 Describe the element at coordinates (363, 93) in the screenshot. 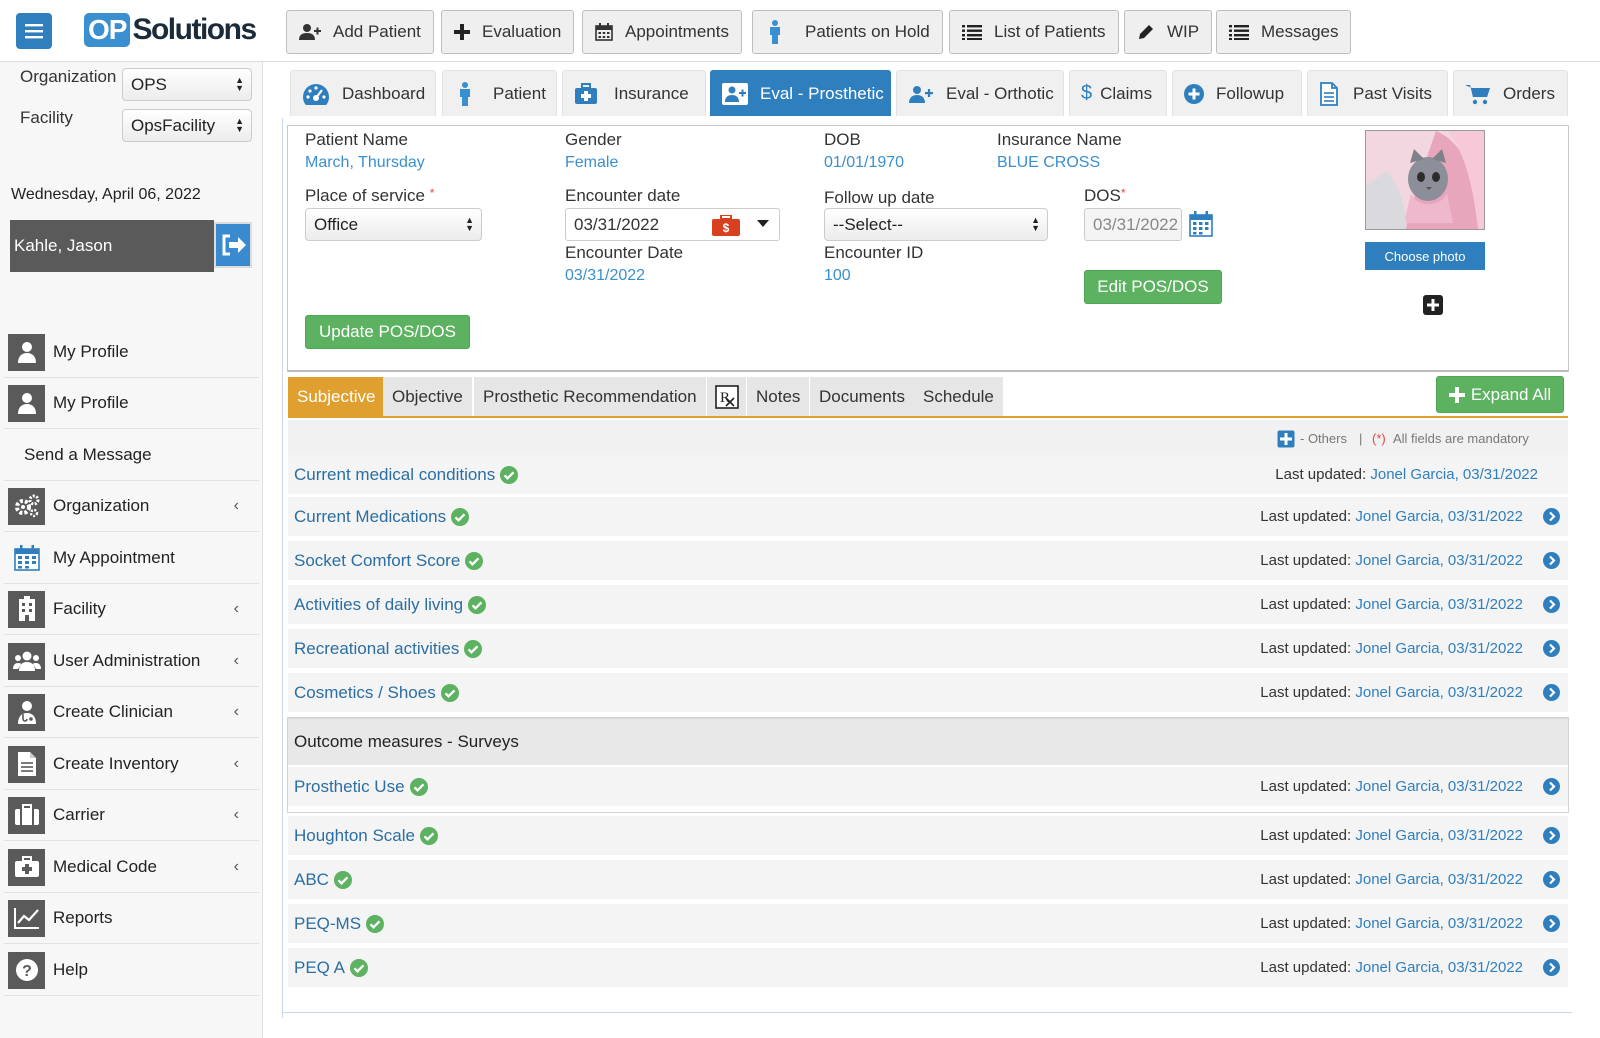

I see `tab-dashboard: Dashboard` at that location.